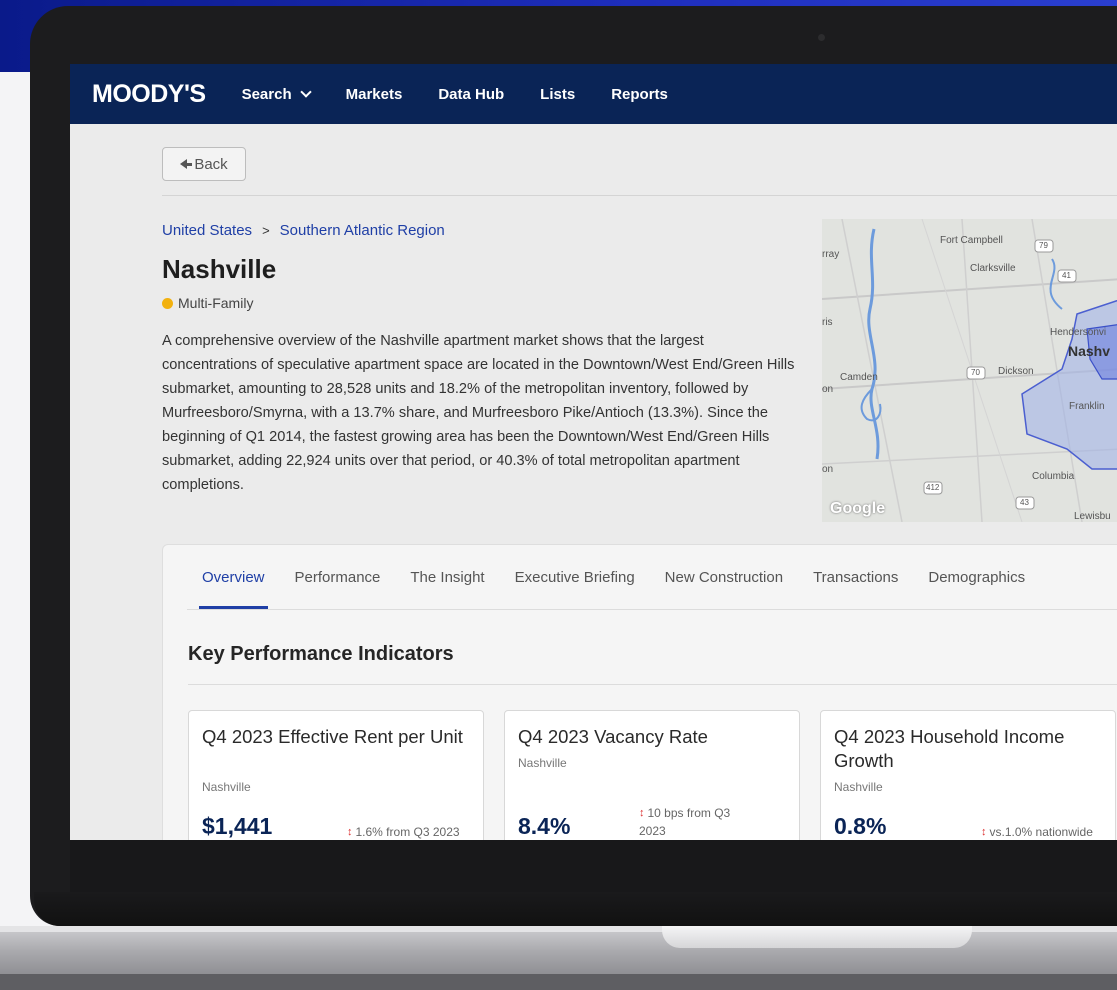  What do you see at coordinates (362, 230) in the screenshot?
I see `breadcrumb-southern-atlantic-region: Southern Atlantic Region` at bounding box center [362, 230].